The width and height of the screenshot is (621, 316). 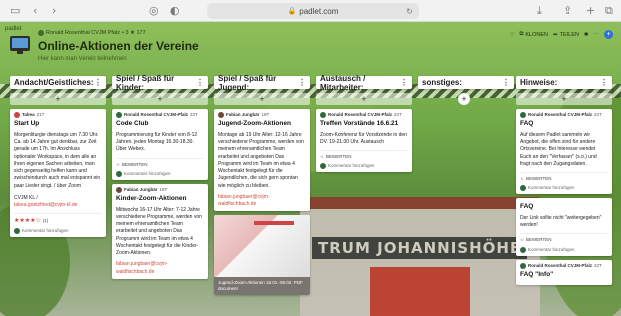 I want to click on column-header: Andacht/Geistliches: ⋮, so click(x=58, y=82).